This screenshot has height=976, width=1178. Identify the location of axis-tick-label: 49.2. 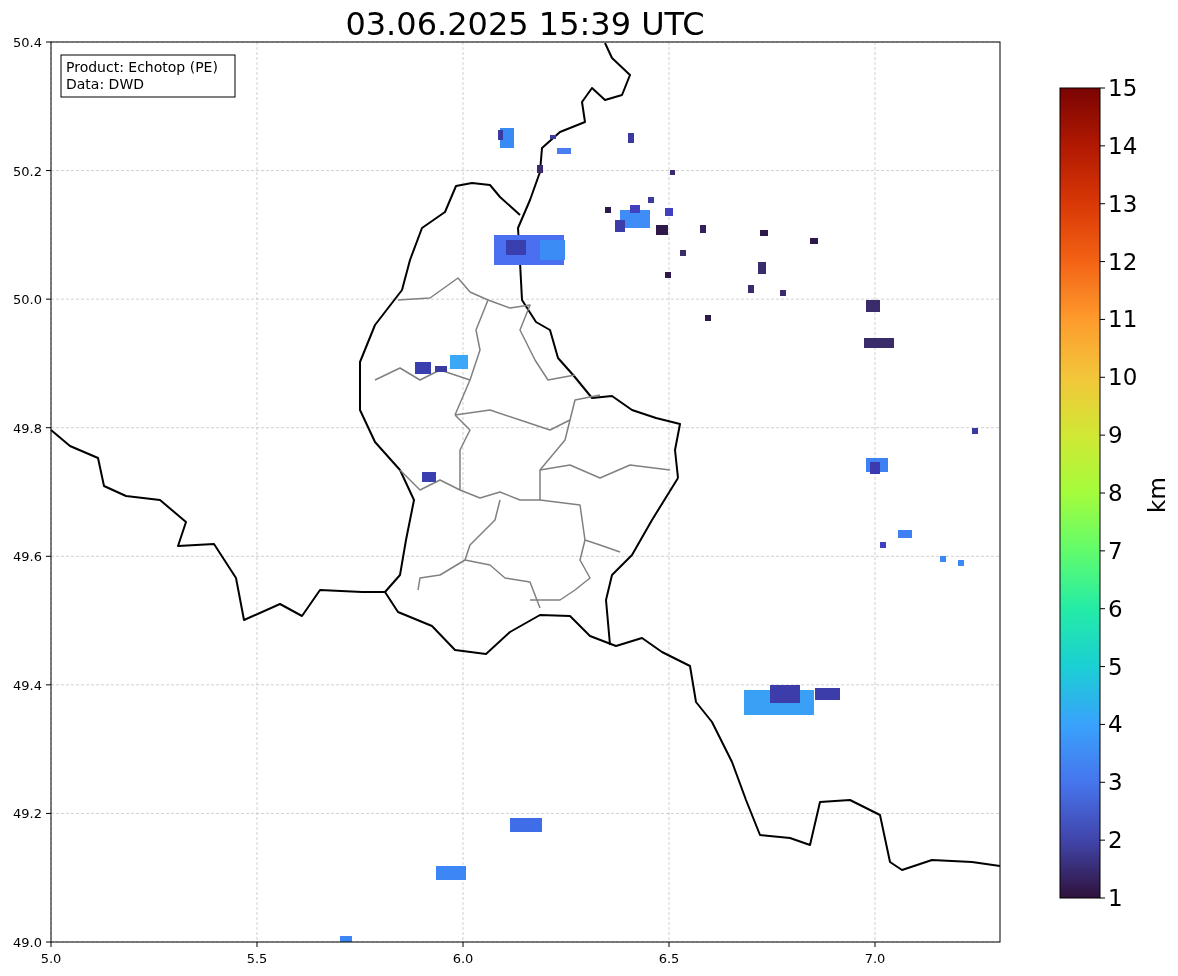
(27, 814).